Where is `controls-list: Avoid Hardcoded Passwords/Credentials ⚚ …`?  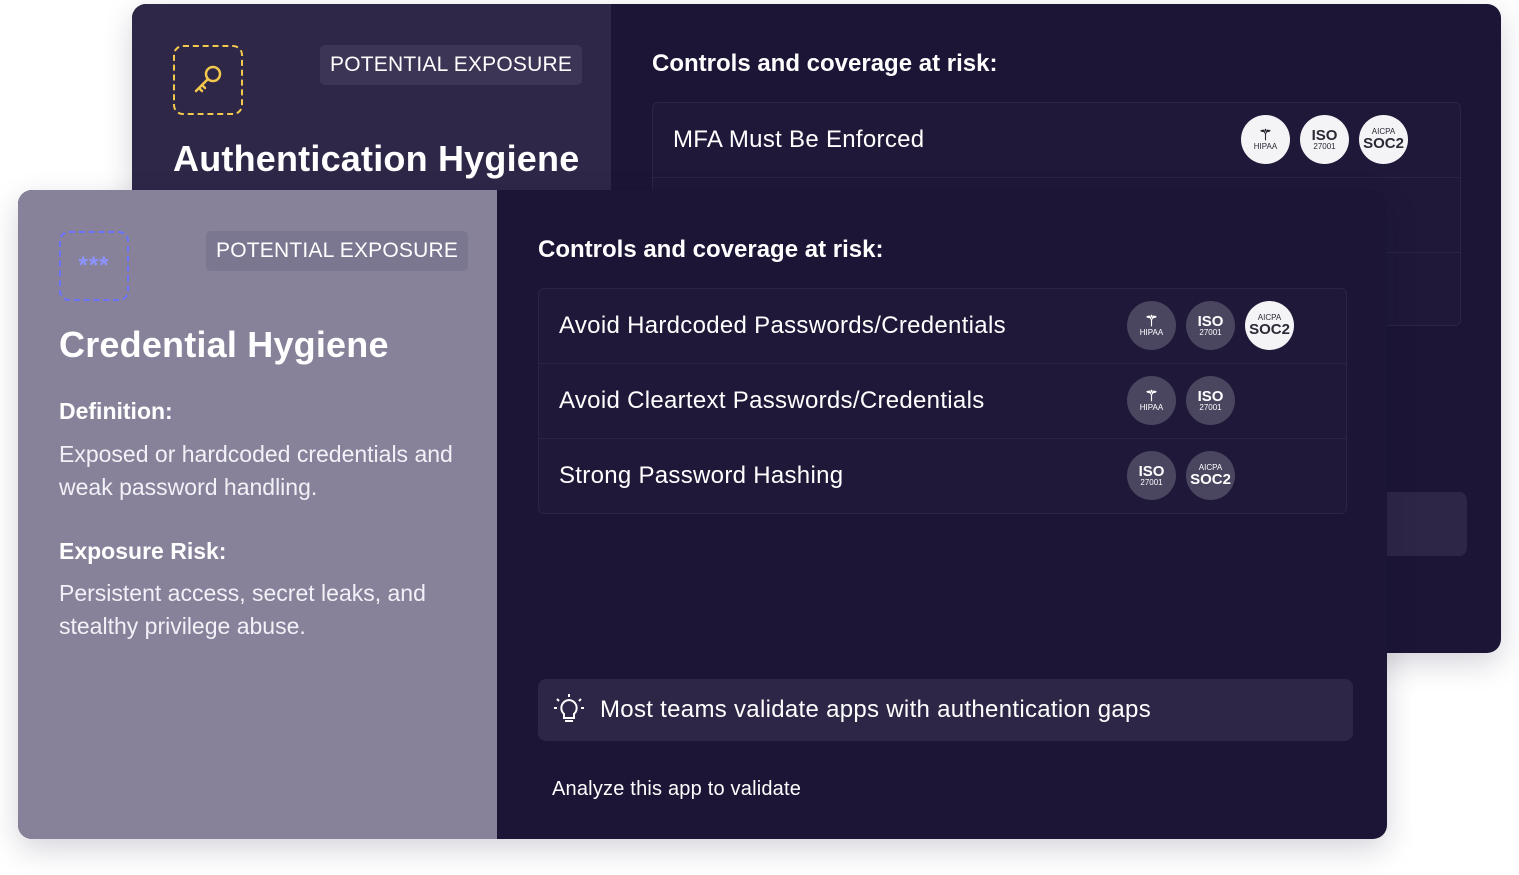 controls-list: Avoid Hardcoded Passwords/Credentials ⚚ … is located at coordinates (942, 401).